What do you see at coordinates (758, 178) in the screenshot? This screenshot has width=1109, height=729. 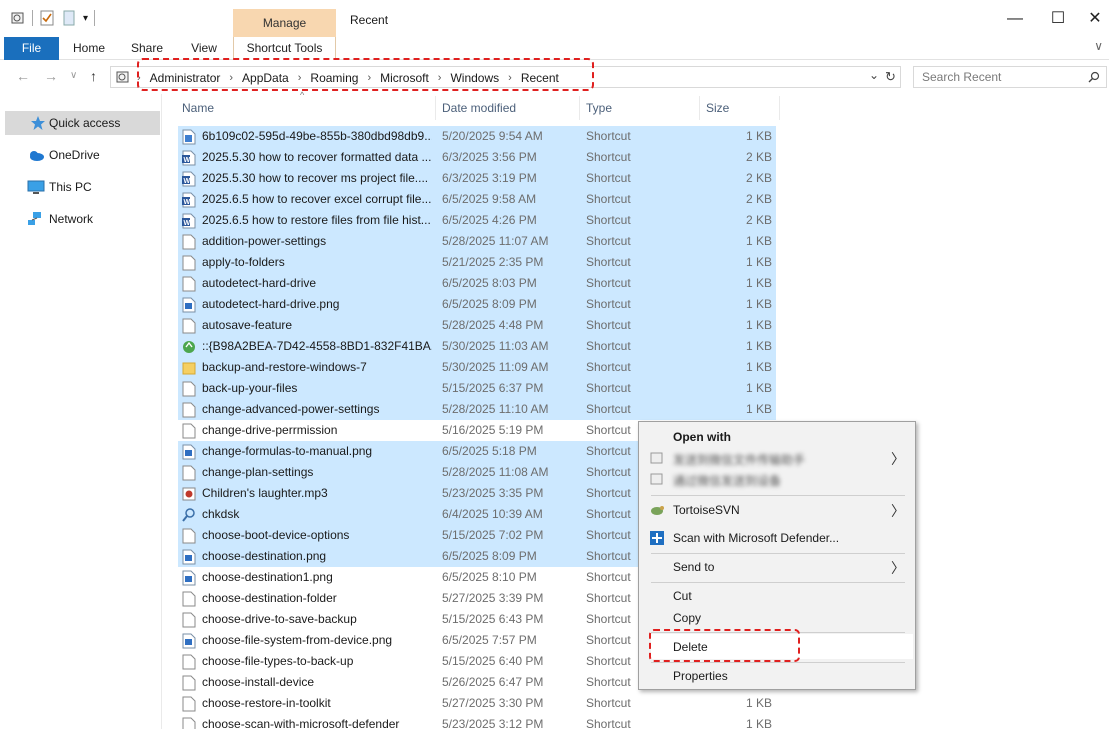 I see `file-size: 2 KB` at bounding box center [758, 178].